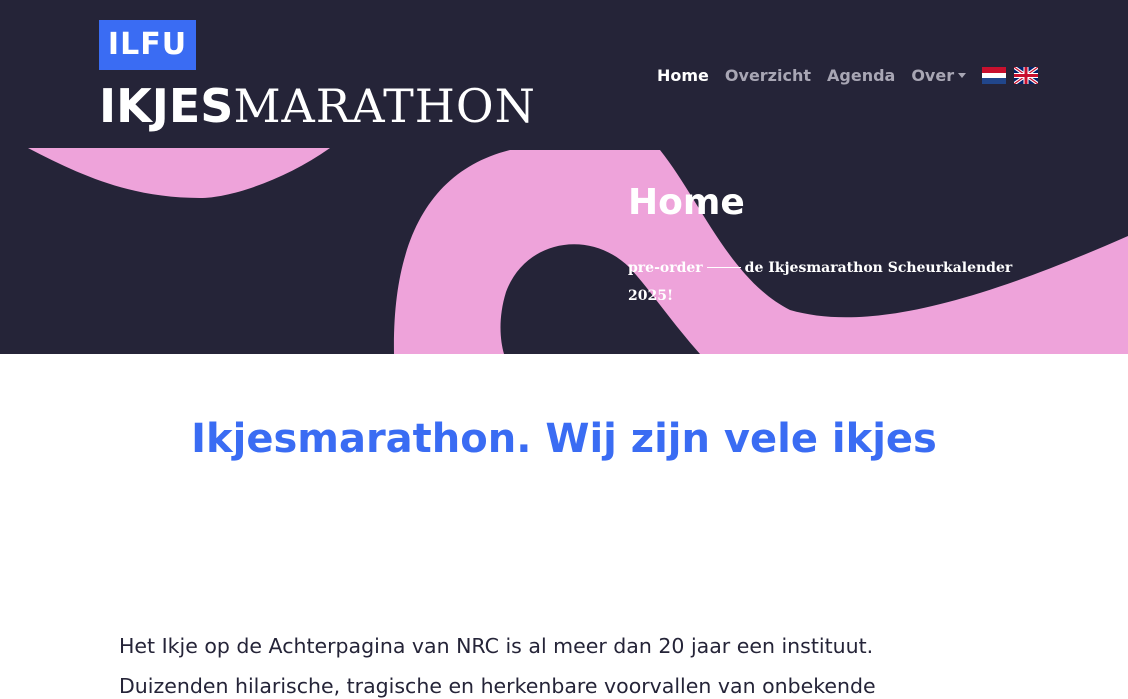  What do you see at coordinates (962, 75) in the screenshot?
I see `chevron-down-icon` at bounding box center [962, 75].